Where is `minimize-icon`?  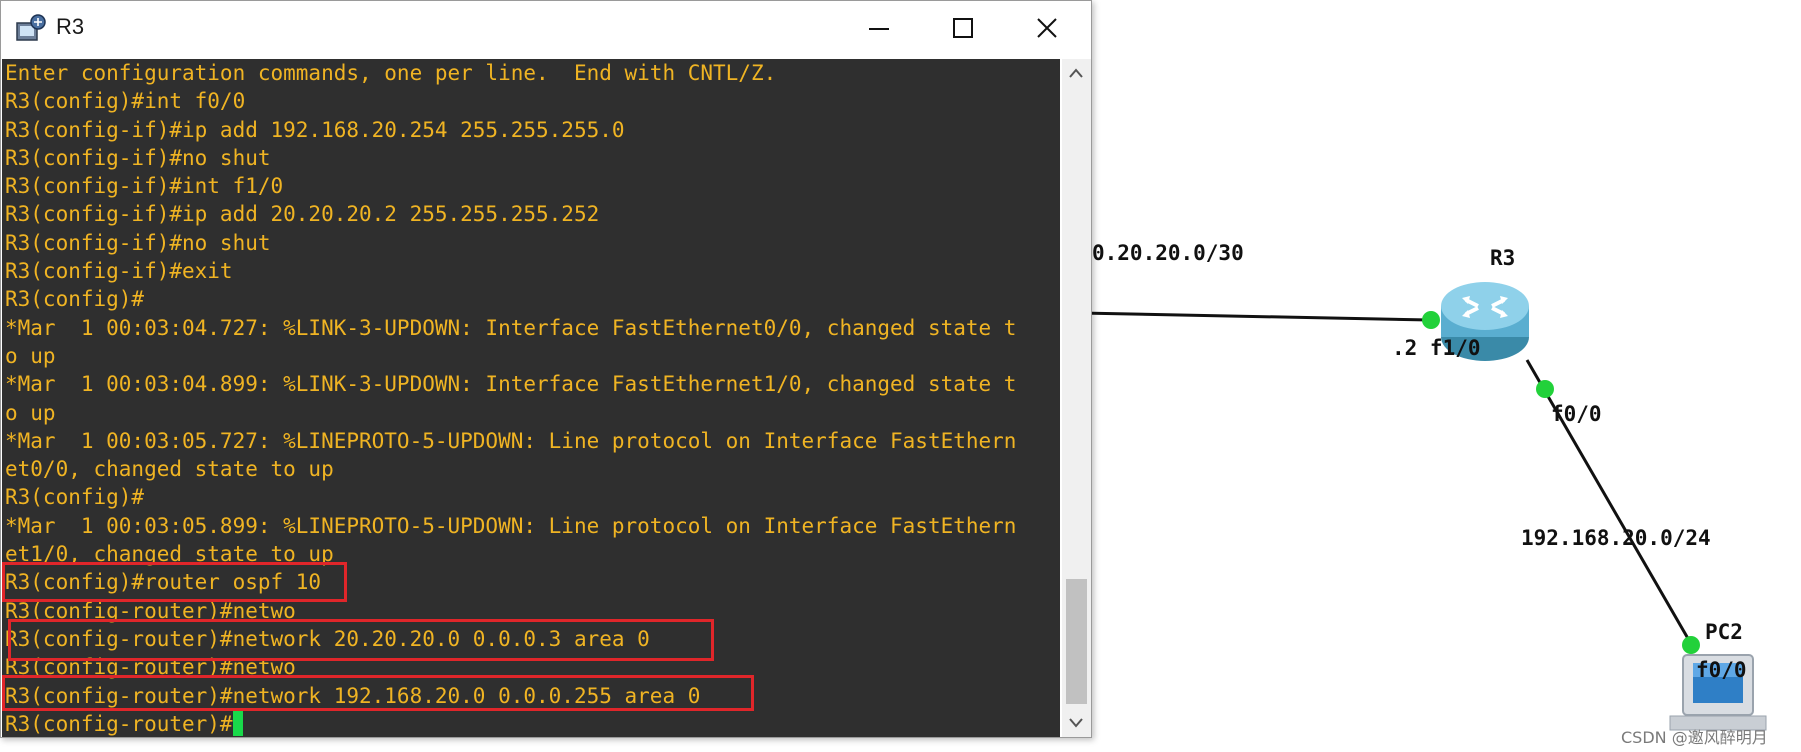
minimize-icon is located at coordinates (879, 29).